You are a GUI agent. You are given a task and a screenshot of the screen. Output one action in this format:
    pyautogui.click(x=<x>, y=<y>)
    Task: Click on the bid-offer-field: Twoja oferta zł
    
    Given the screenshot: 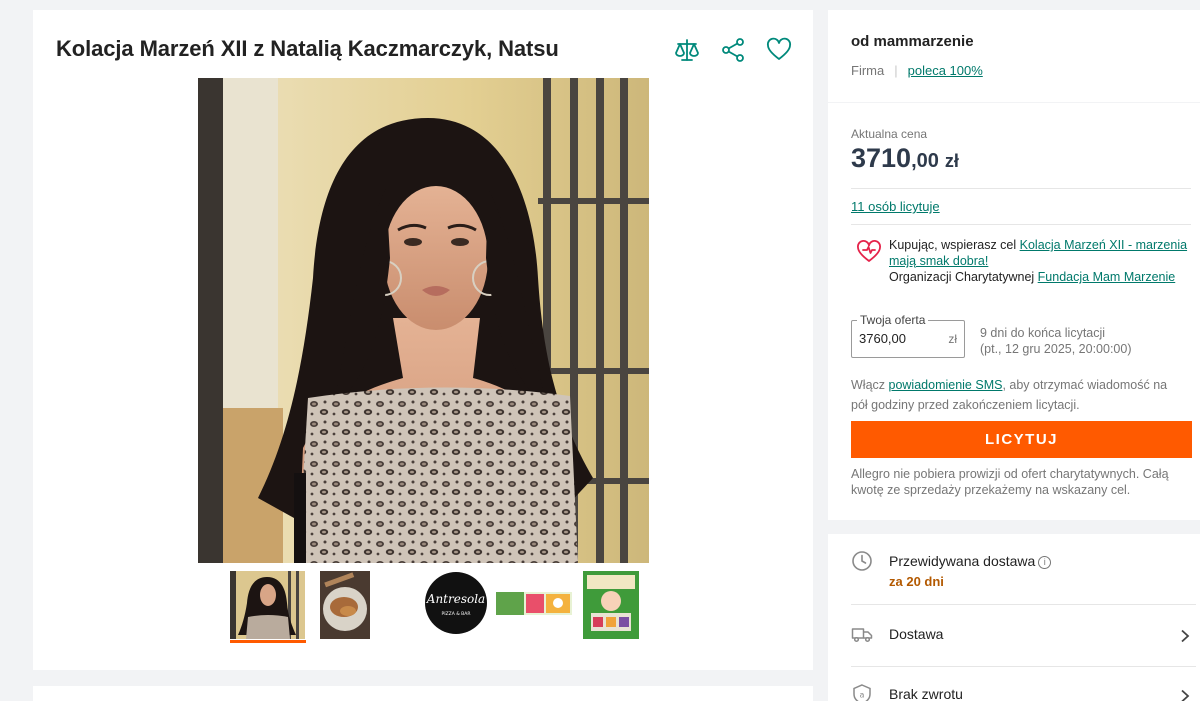 What is the action you would take?
    pyautogui.click(x=908, y=335)
    